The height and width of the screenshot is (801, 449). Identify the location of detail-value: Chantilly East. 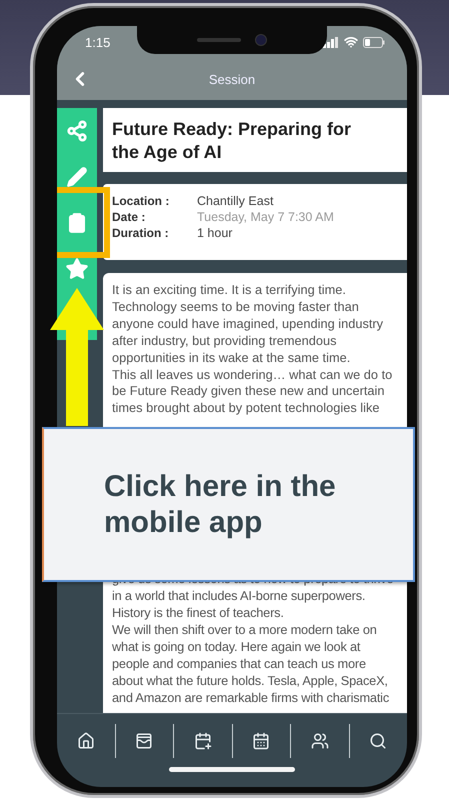
(235, 201).